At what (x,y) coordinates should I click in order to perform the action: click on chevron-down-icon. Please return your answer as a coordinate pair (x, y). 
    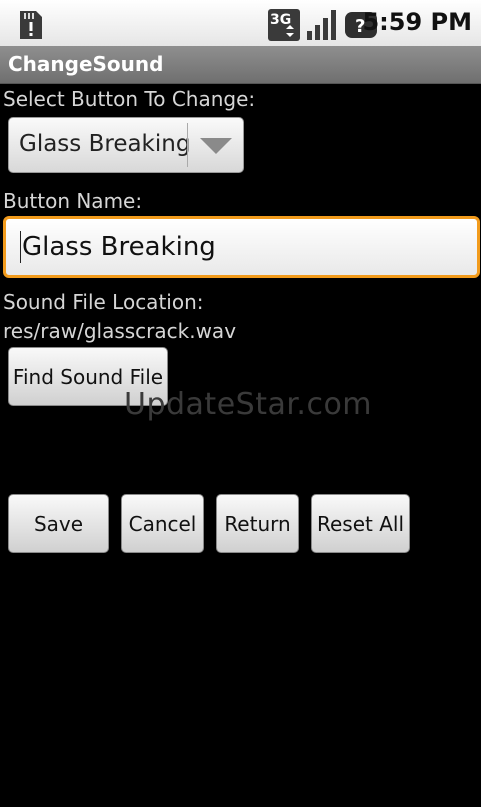
    Looking at the image, I should click on (216, 146).